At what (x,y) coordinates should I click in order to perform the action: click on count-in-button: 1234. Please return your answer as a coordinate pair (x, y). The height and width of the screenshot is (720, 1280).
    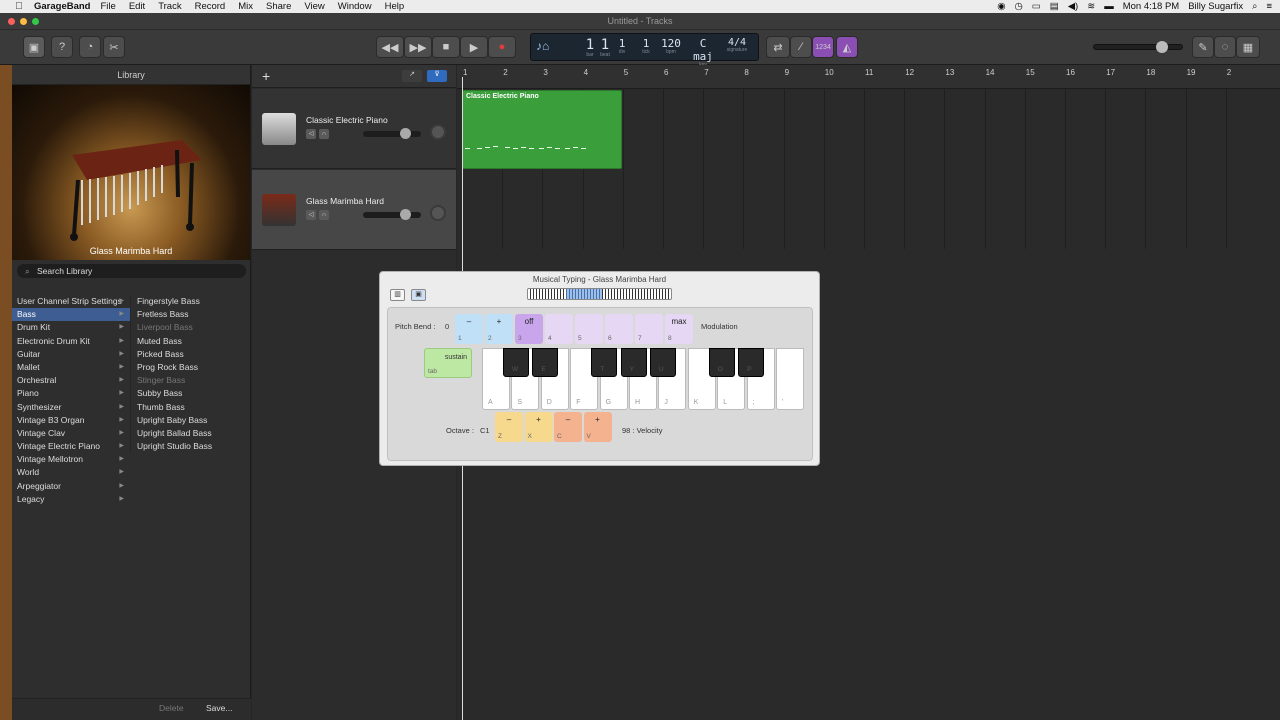
    Looking at the image, I should click on (823, 47).